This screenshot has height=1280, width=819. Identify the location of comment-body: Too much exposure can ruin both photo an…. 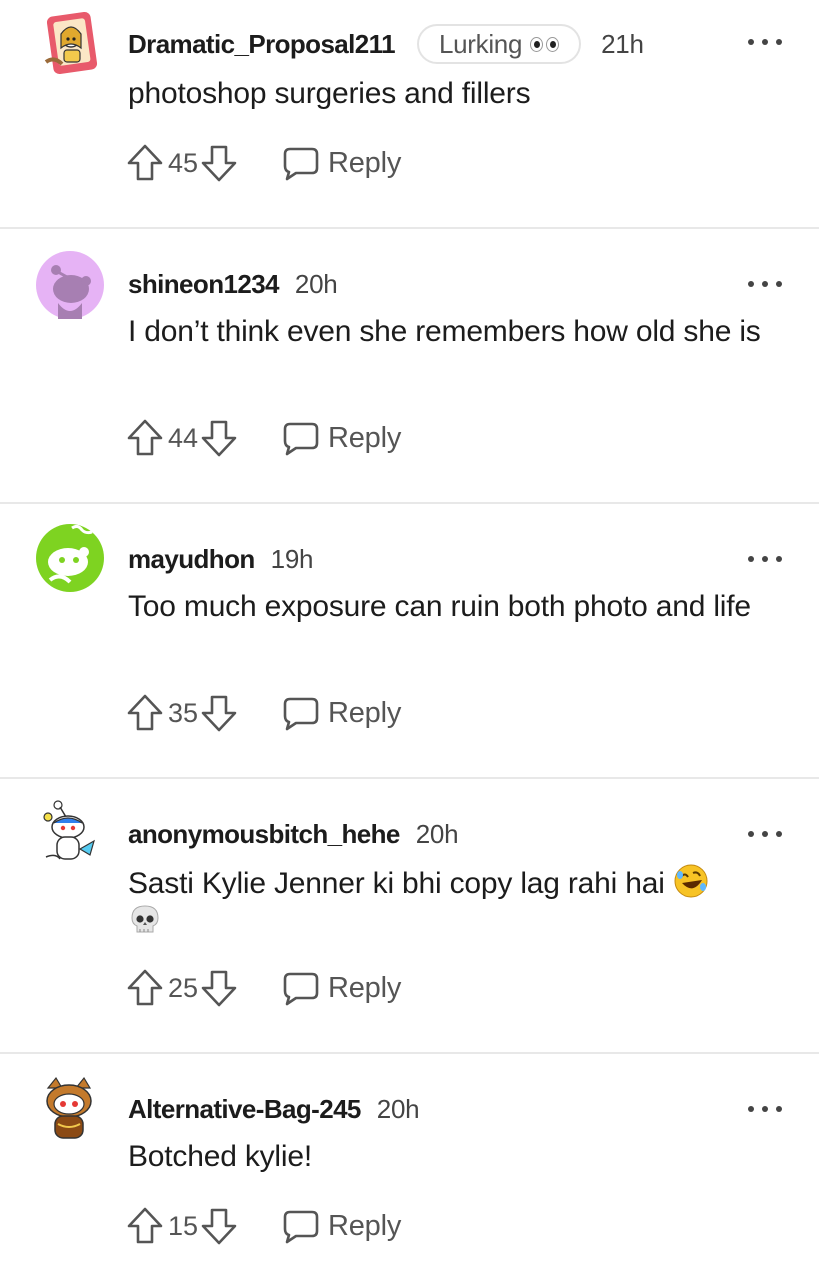
(439, 606).